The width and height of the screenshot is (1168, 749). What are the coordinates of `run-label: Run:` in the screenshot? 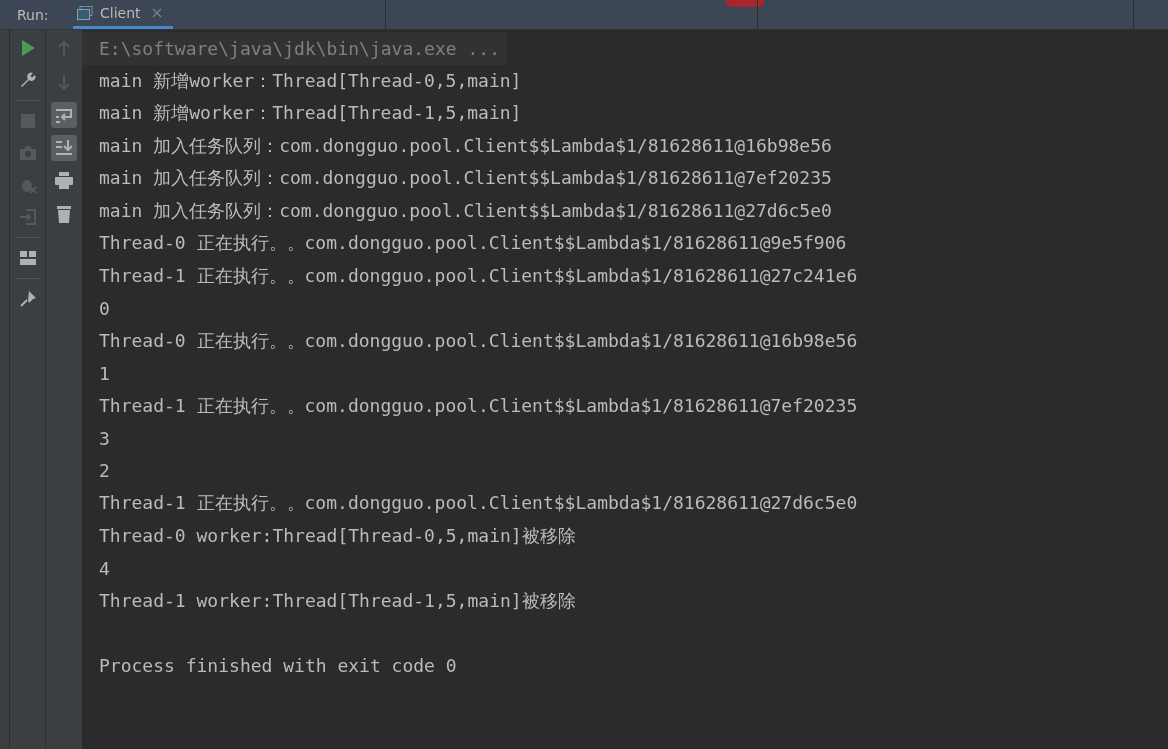 It's located at (33, 15).